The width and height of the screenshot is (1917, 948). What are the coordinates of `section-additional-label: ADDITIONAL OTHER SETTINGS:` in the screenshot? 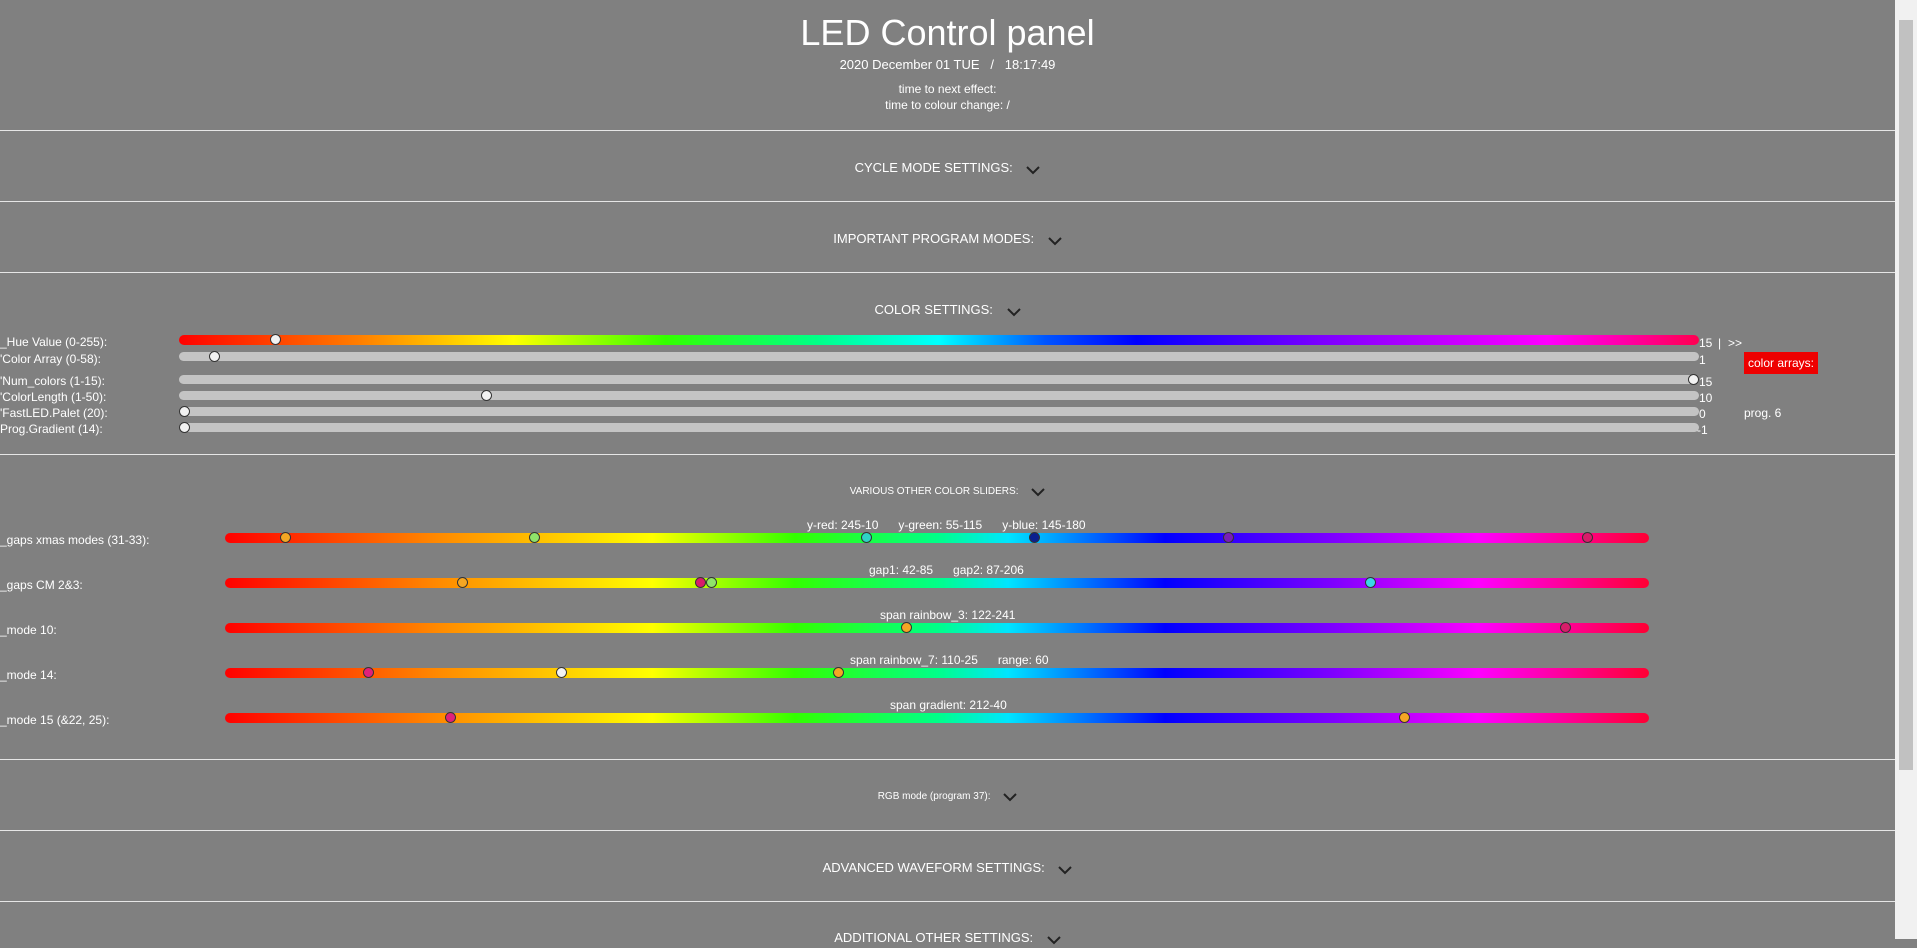 It's located at (934, 937).